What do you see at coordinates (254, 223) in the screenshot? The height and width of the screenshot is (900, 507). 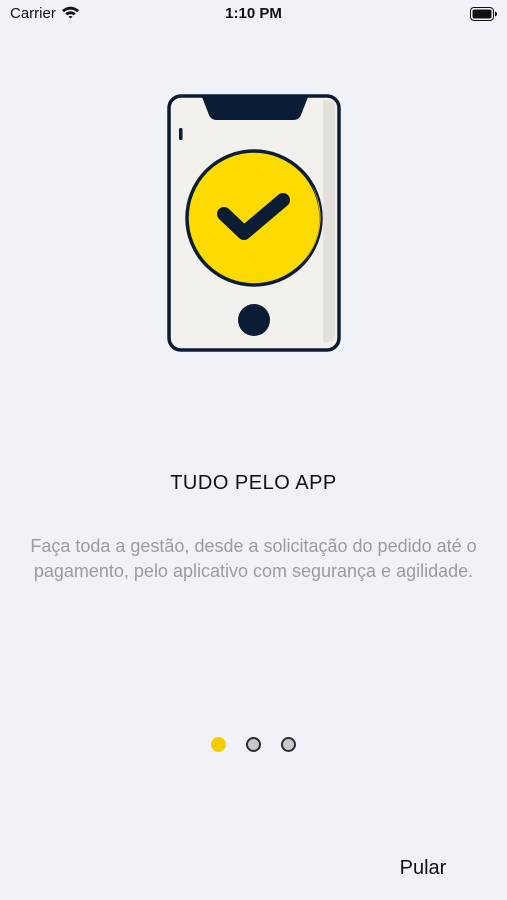 I see `phone-checkmark-illustration` at bounding box center [254, 223].